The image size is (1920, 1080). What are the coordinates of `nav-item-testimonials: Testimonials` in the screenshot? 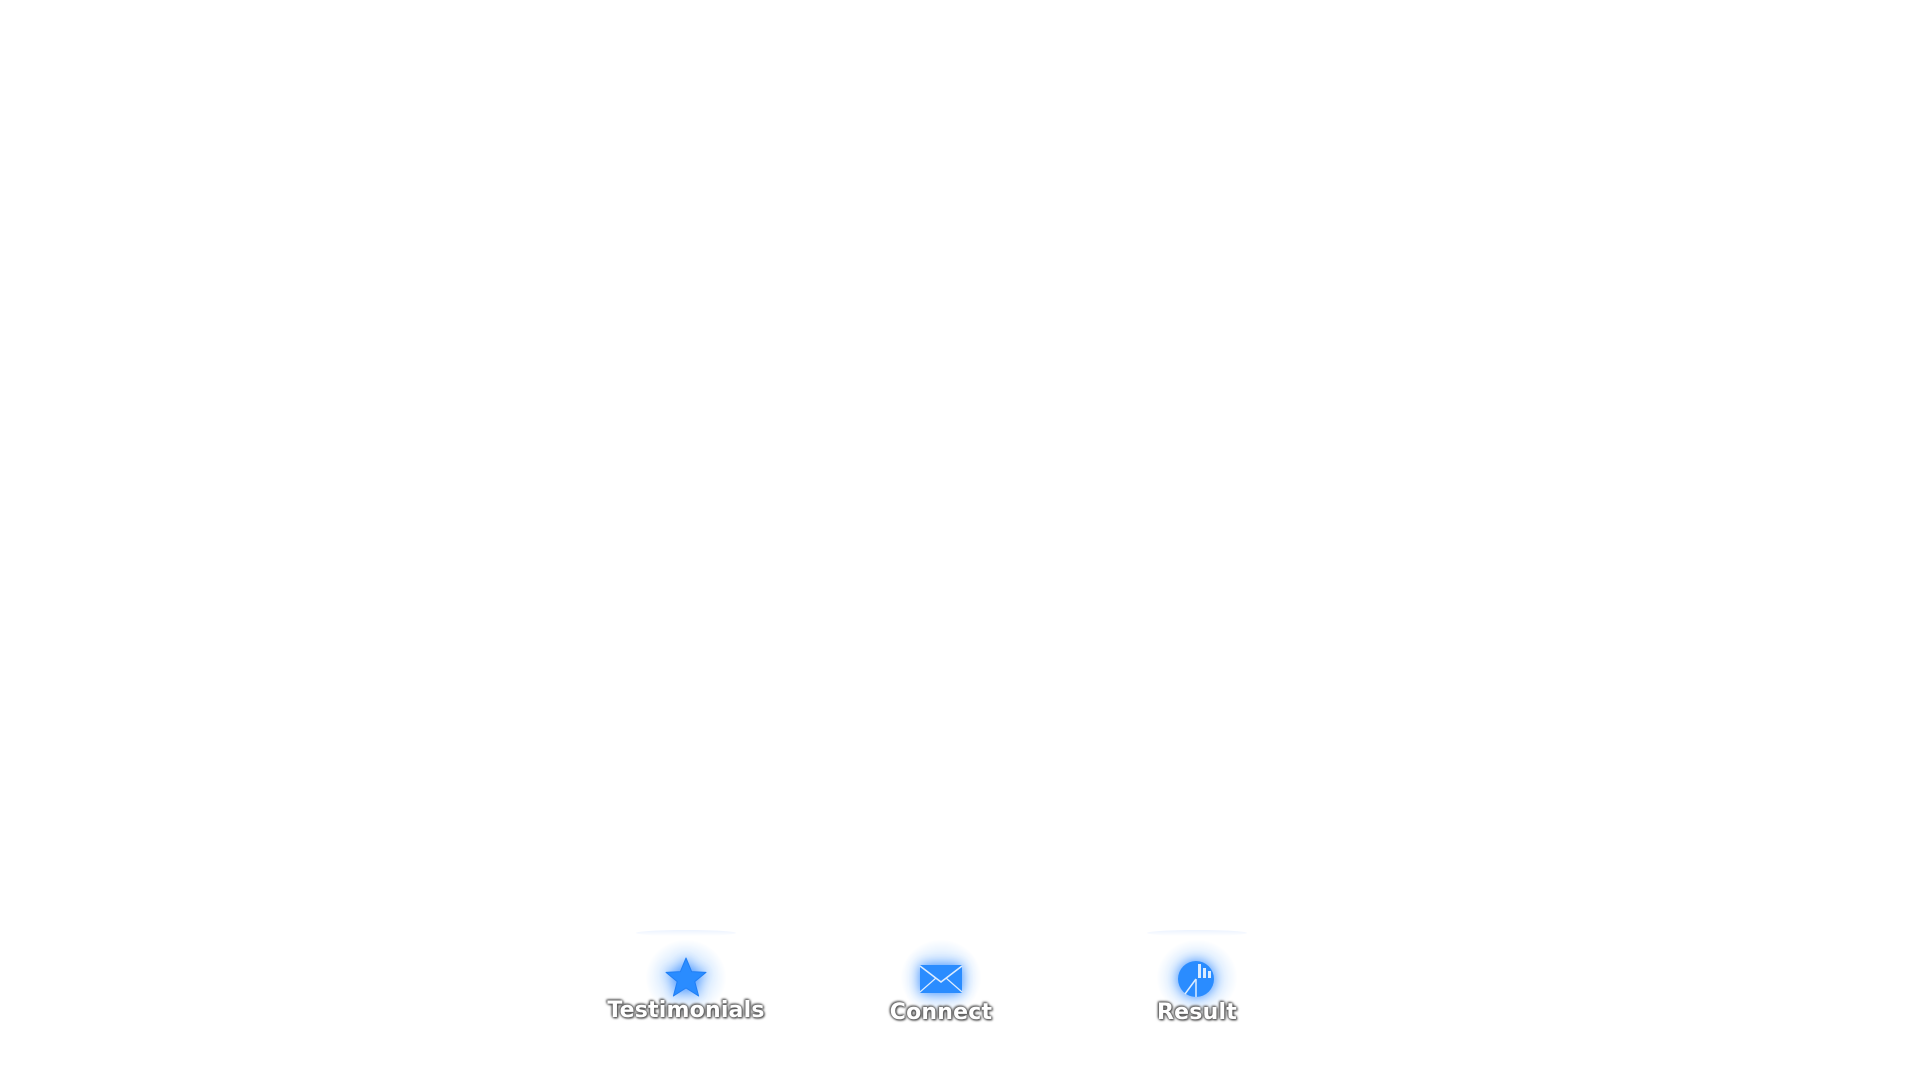 It's located at (686, 985).